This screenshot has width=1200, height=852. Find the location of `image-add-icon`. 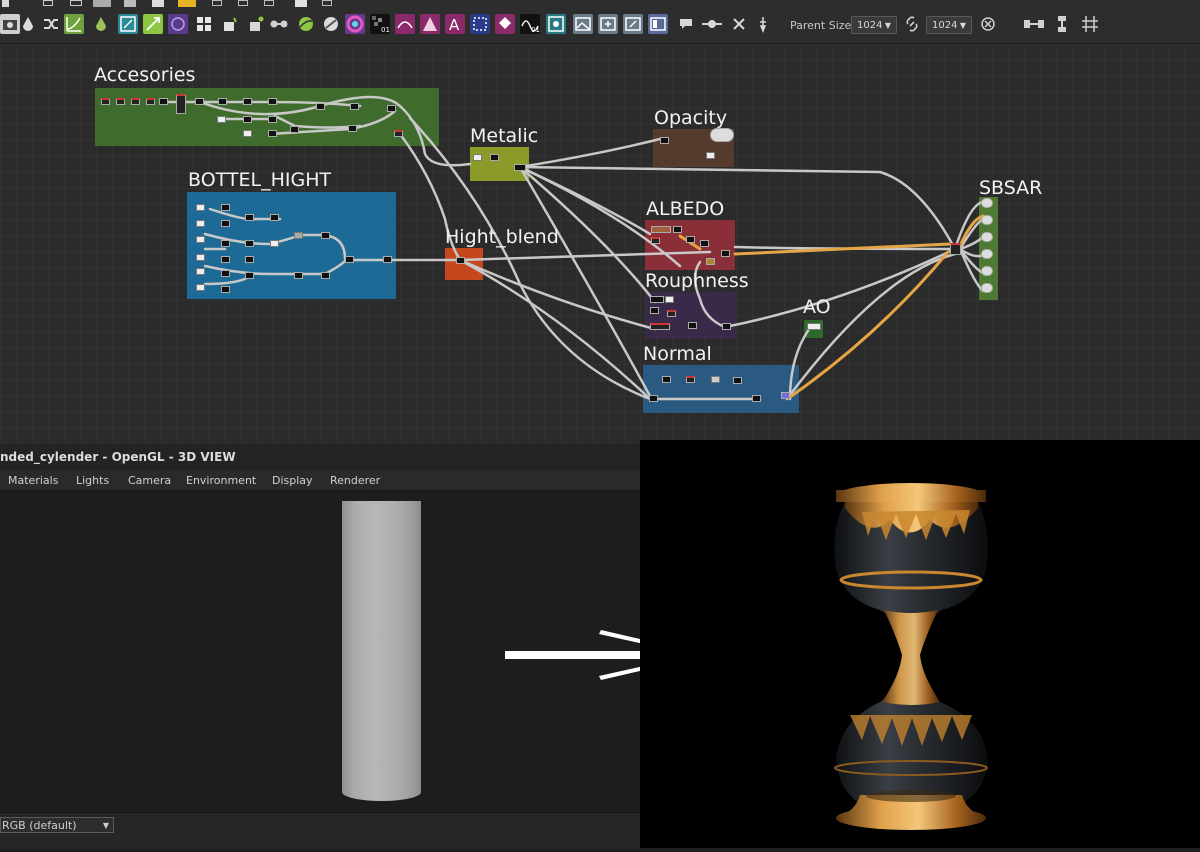

image-add-icon is located at coordinates (608, 24).